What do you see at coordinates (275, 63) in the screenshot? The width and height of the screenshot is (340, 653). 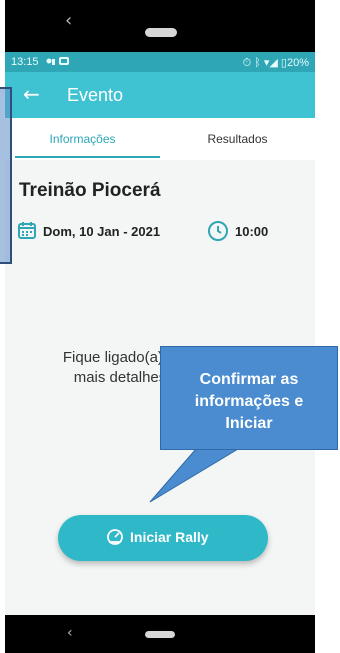 I see `status-right-icons: ⏱ ᛒ ▾◢ ▯20%` at bounding box center [275, 63].